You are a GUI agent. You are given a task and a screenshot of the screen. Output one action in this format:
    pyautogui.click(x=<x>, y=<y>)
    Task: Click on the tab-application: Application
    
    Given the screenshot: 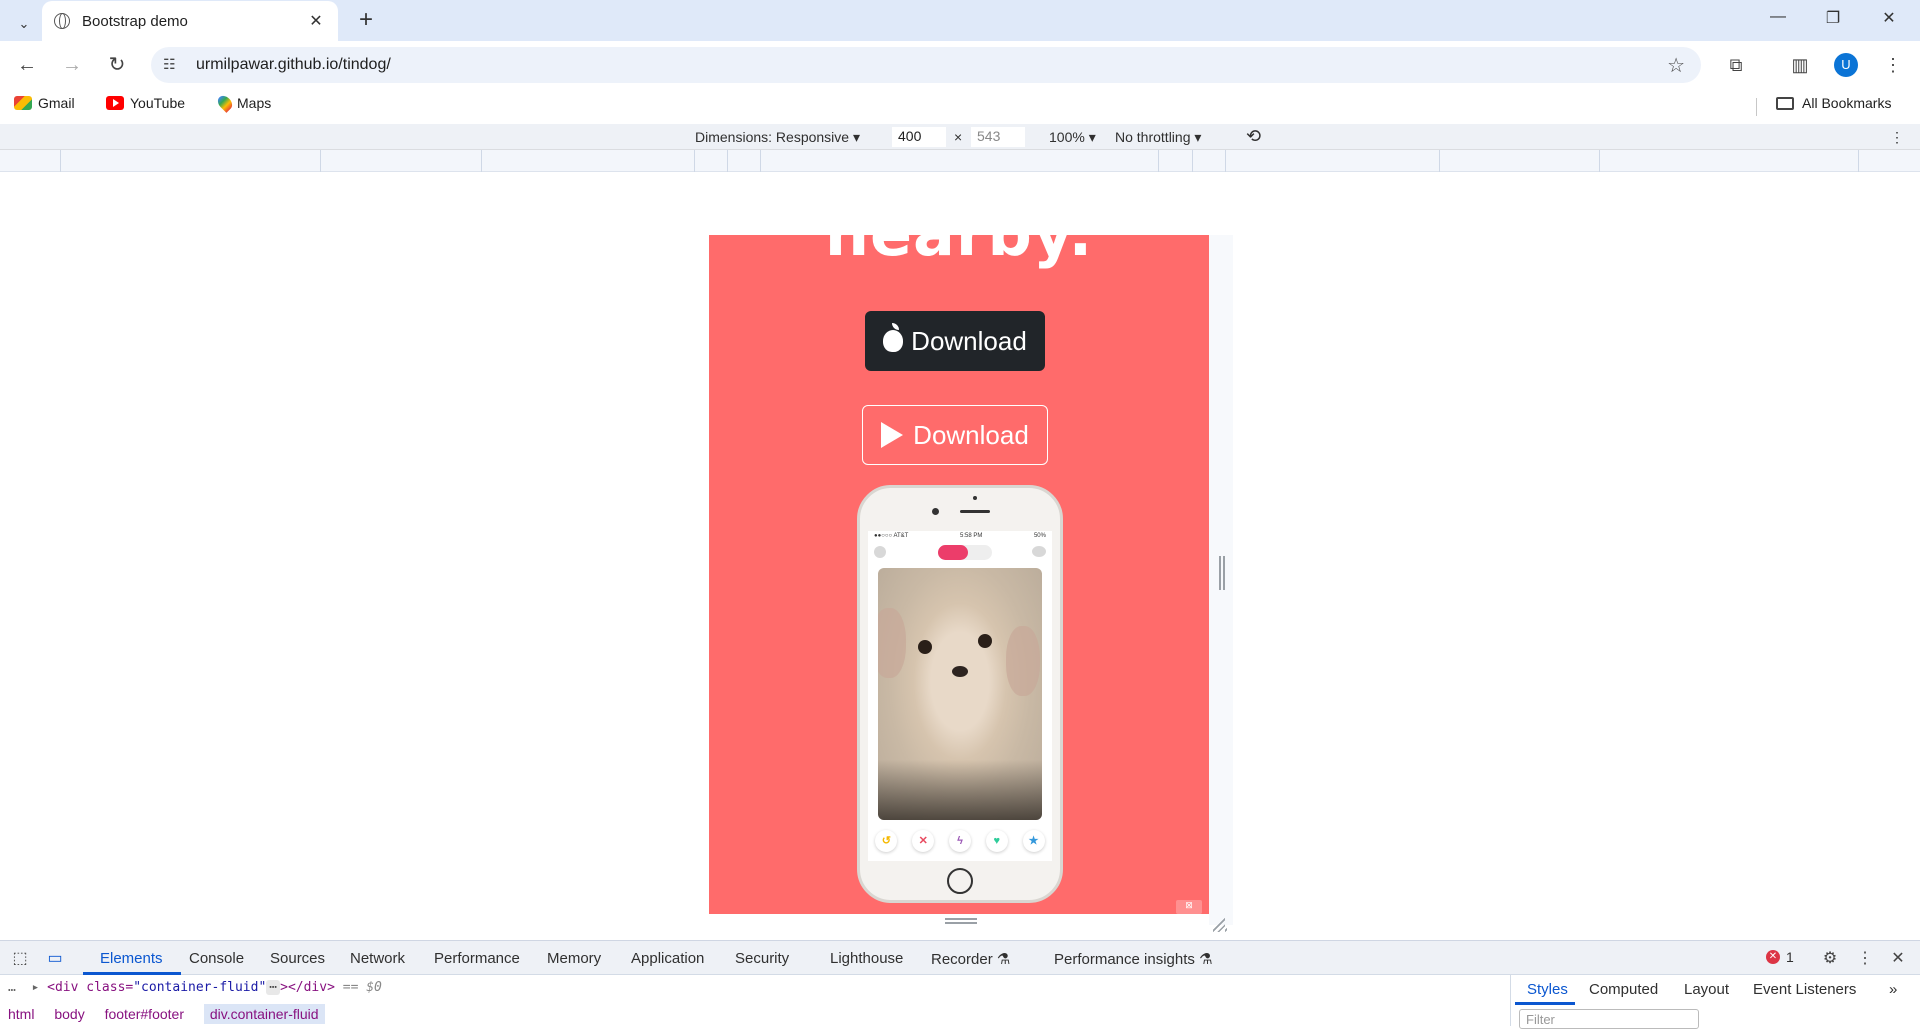 What is the action you would take?
    pyautogui.click(x=667, y=958)
    